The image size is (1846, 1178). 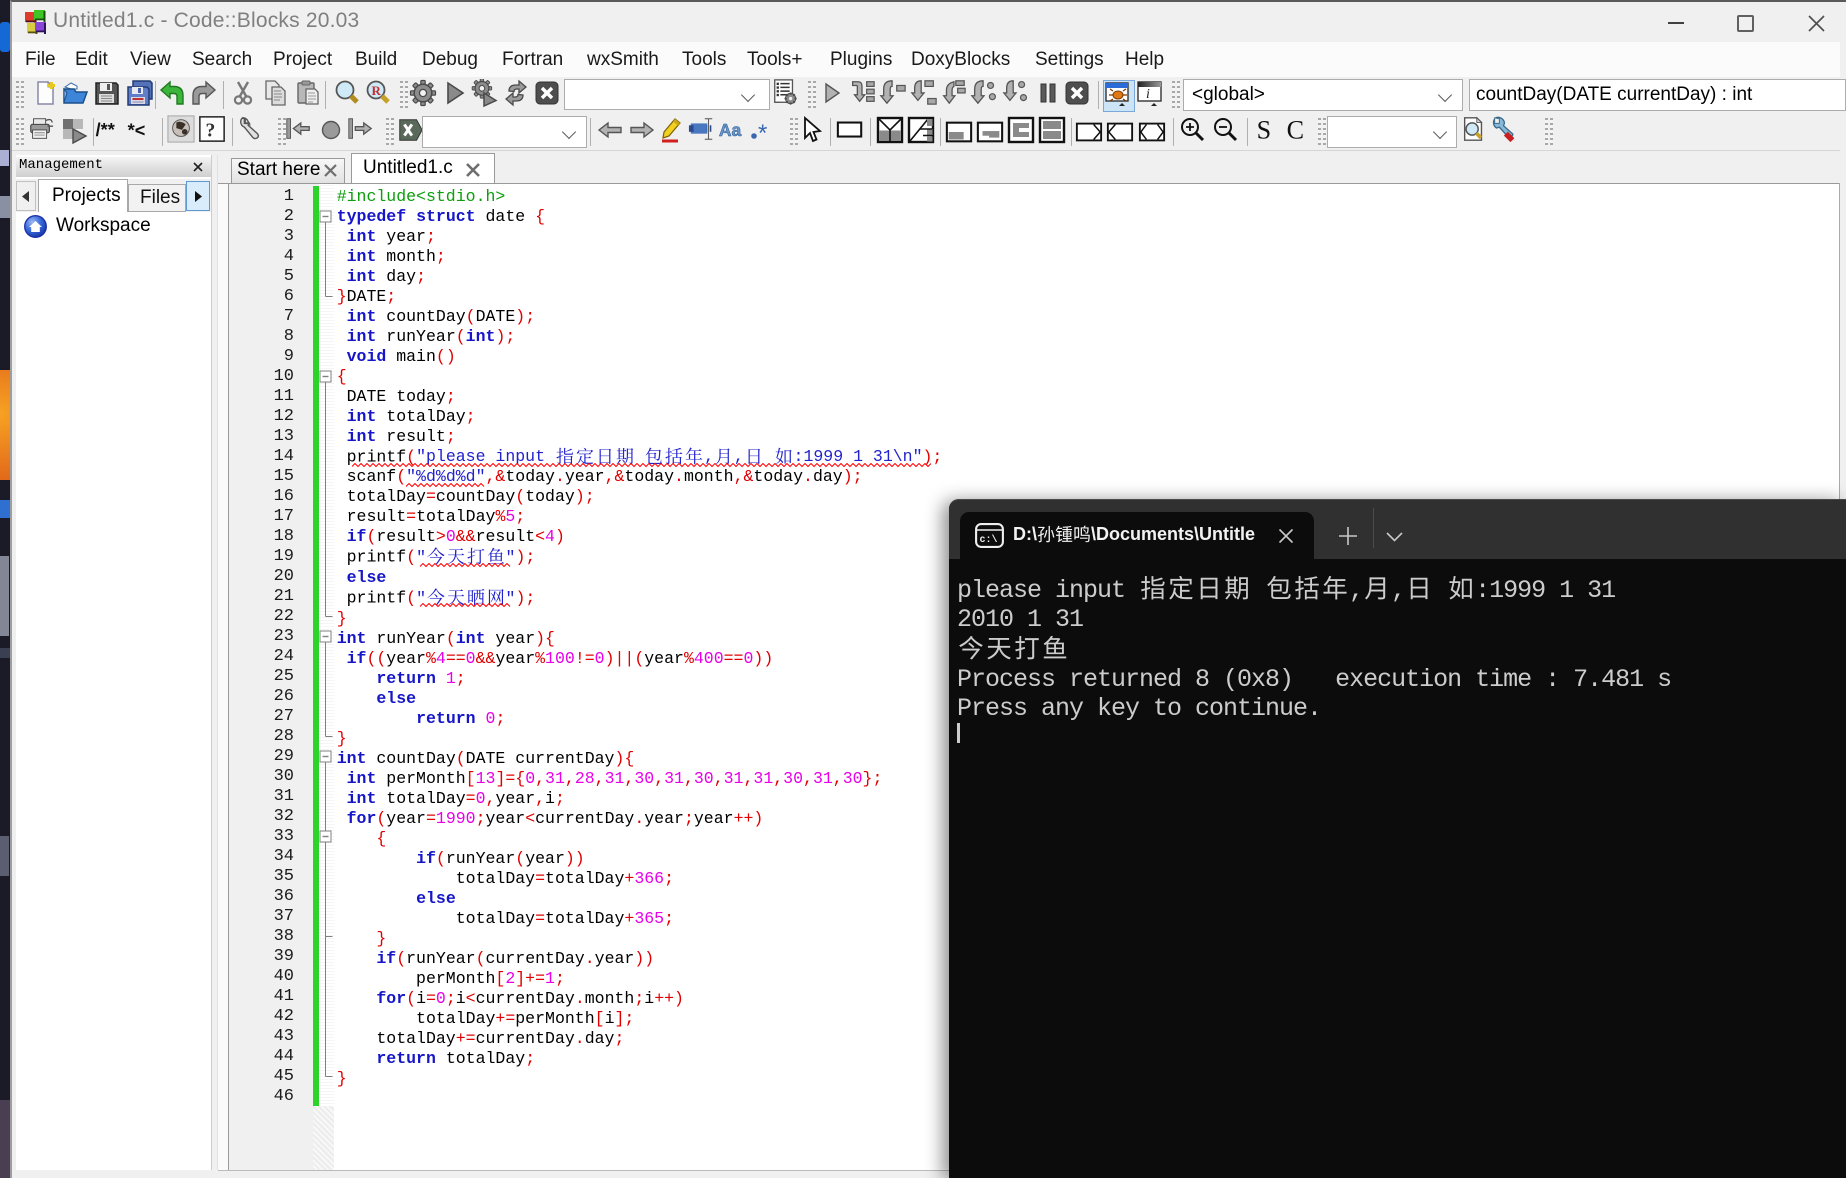 What do you see at coordinates (1264, 129) in the screenshot?
I see `svg-text: S` at bounding box center [1264, 129].